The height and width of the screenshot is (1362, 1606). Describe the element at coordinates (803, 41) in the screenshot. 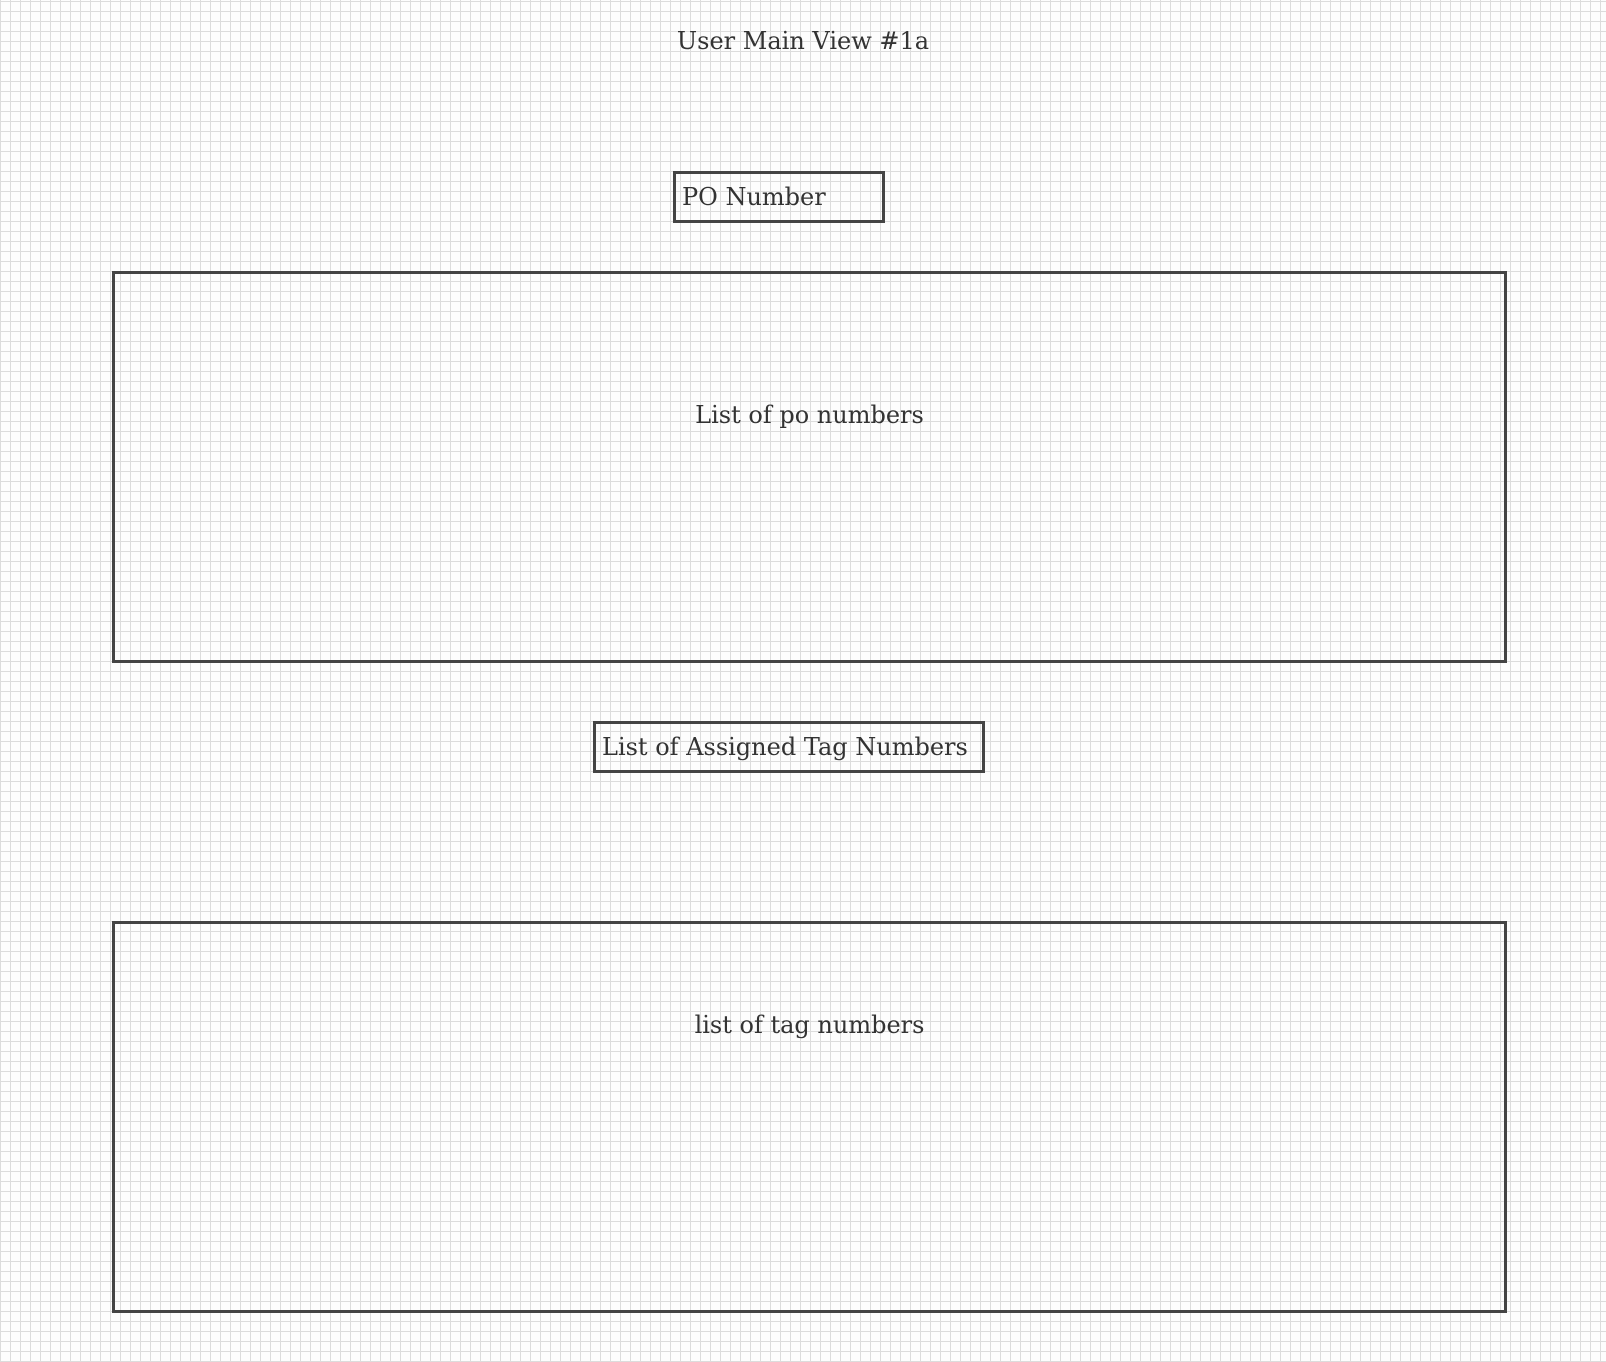

I see `page-title: User Main View #1a` at that location.